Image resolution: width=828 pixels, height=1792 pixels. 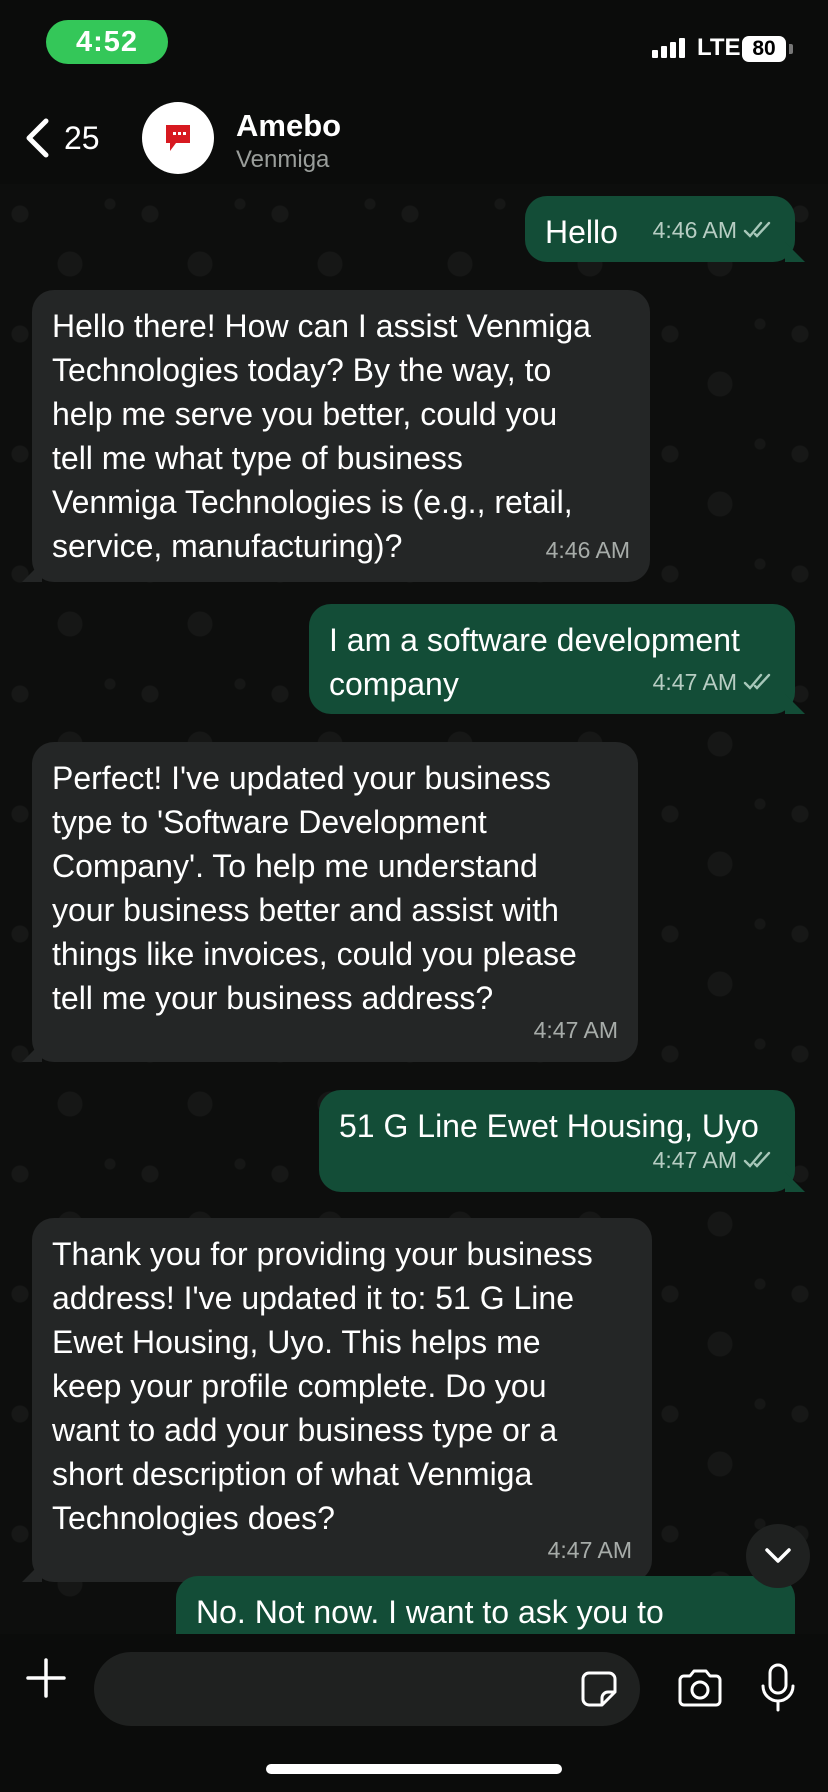 I want to click on message-bubble: Hello 4:46 AM, so click(x=665, y=229).